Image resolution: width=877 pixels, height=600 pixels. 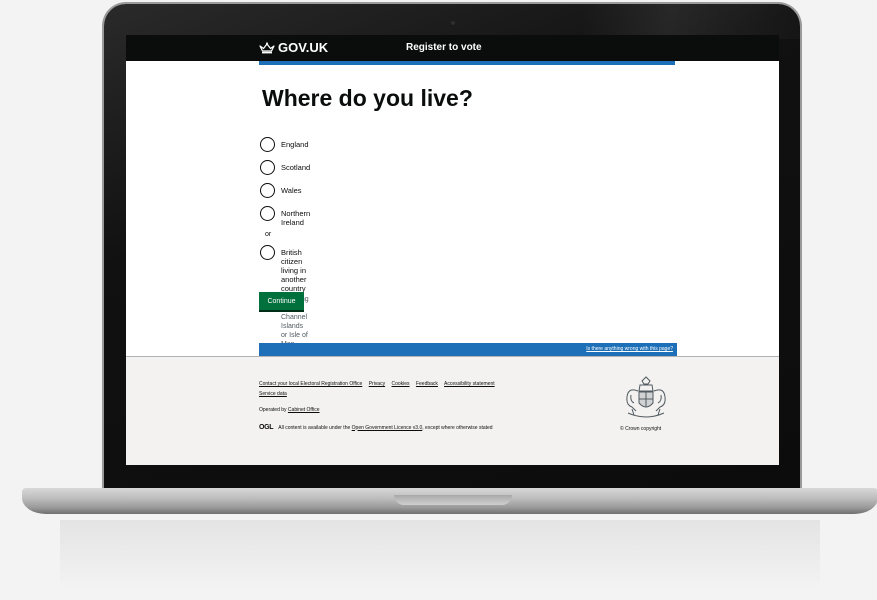 I want to click on crown-icon, so click(x=267, y=47).